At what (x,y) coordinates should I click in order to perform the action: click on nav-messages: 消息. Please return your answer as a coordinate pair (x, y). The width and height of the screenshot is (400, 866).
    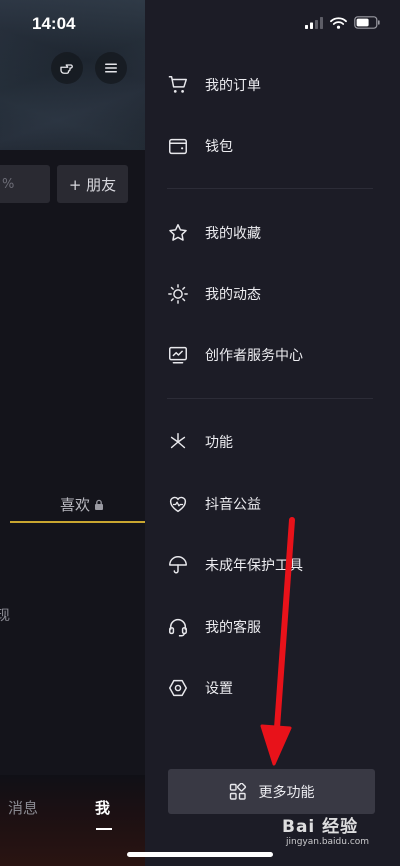
    Looking at the image, I should click on (23, 807).